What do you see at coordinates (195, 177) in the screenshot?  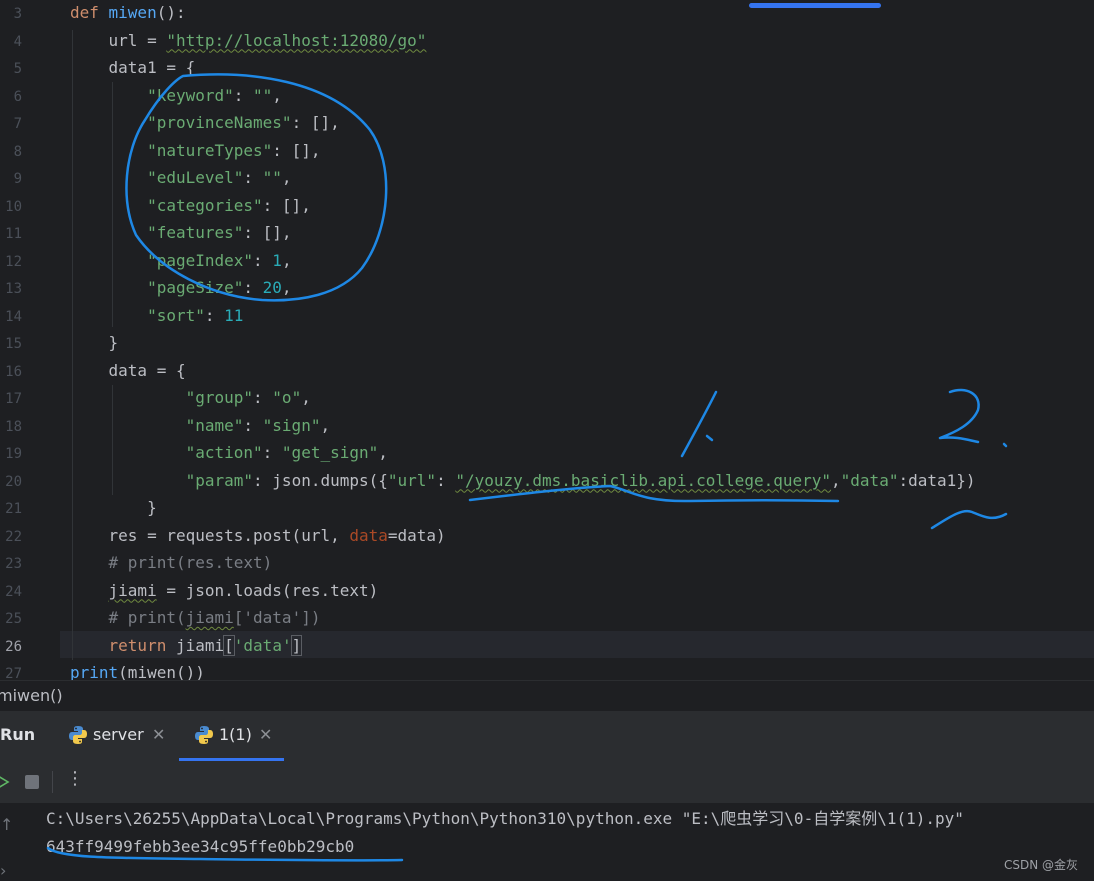 I see `code-token: "eduLevel"` at bounding box center [195, 177].